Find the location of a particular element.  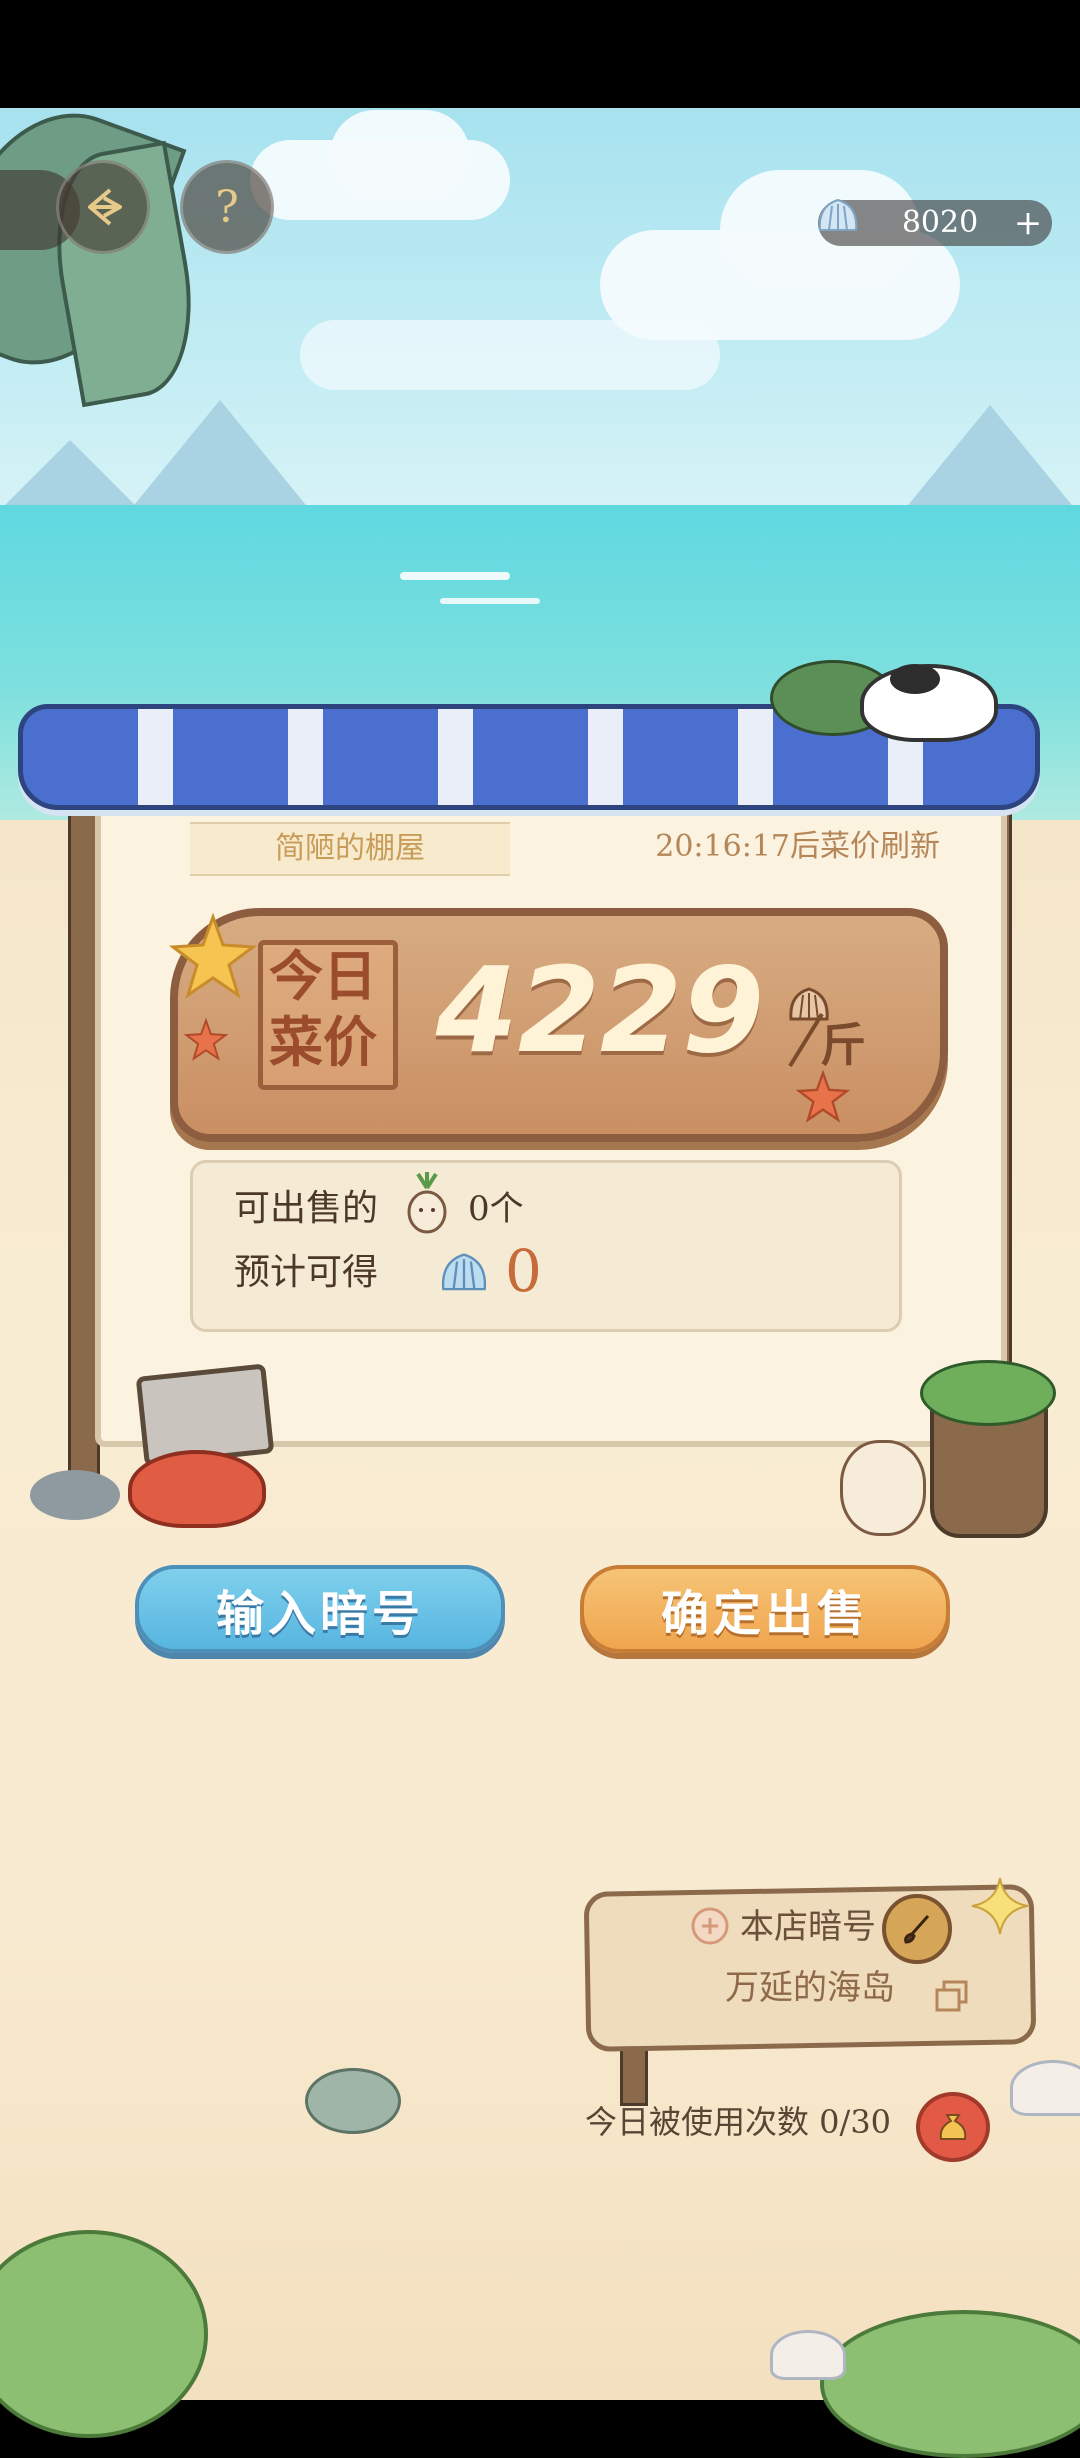

price-unit: 斤 is located at coordinates (843, 1045).